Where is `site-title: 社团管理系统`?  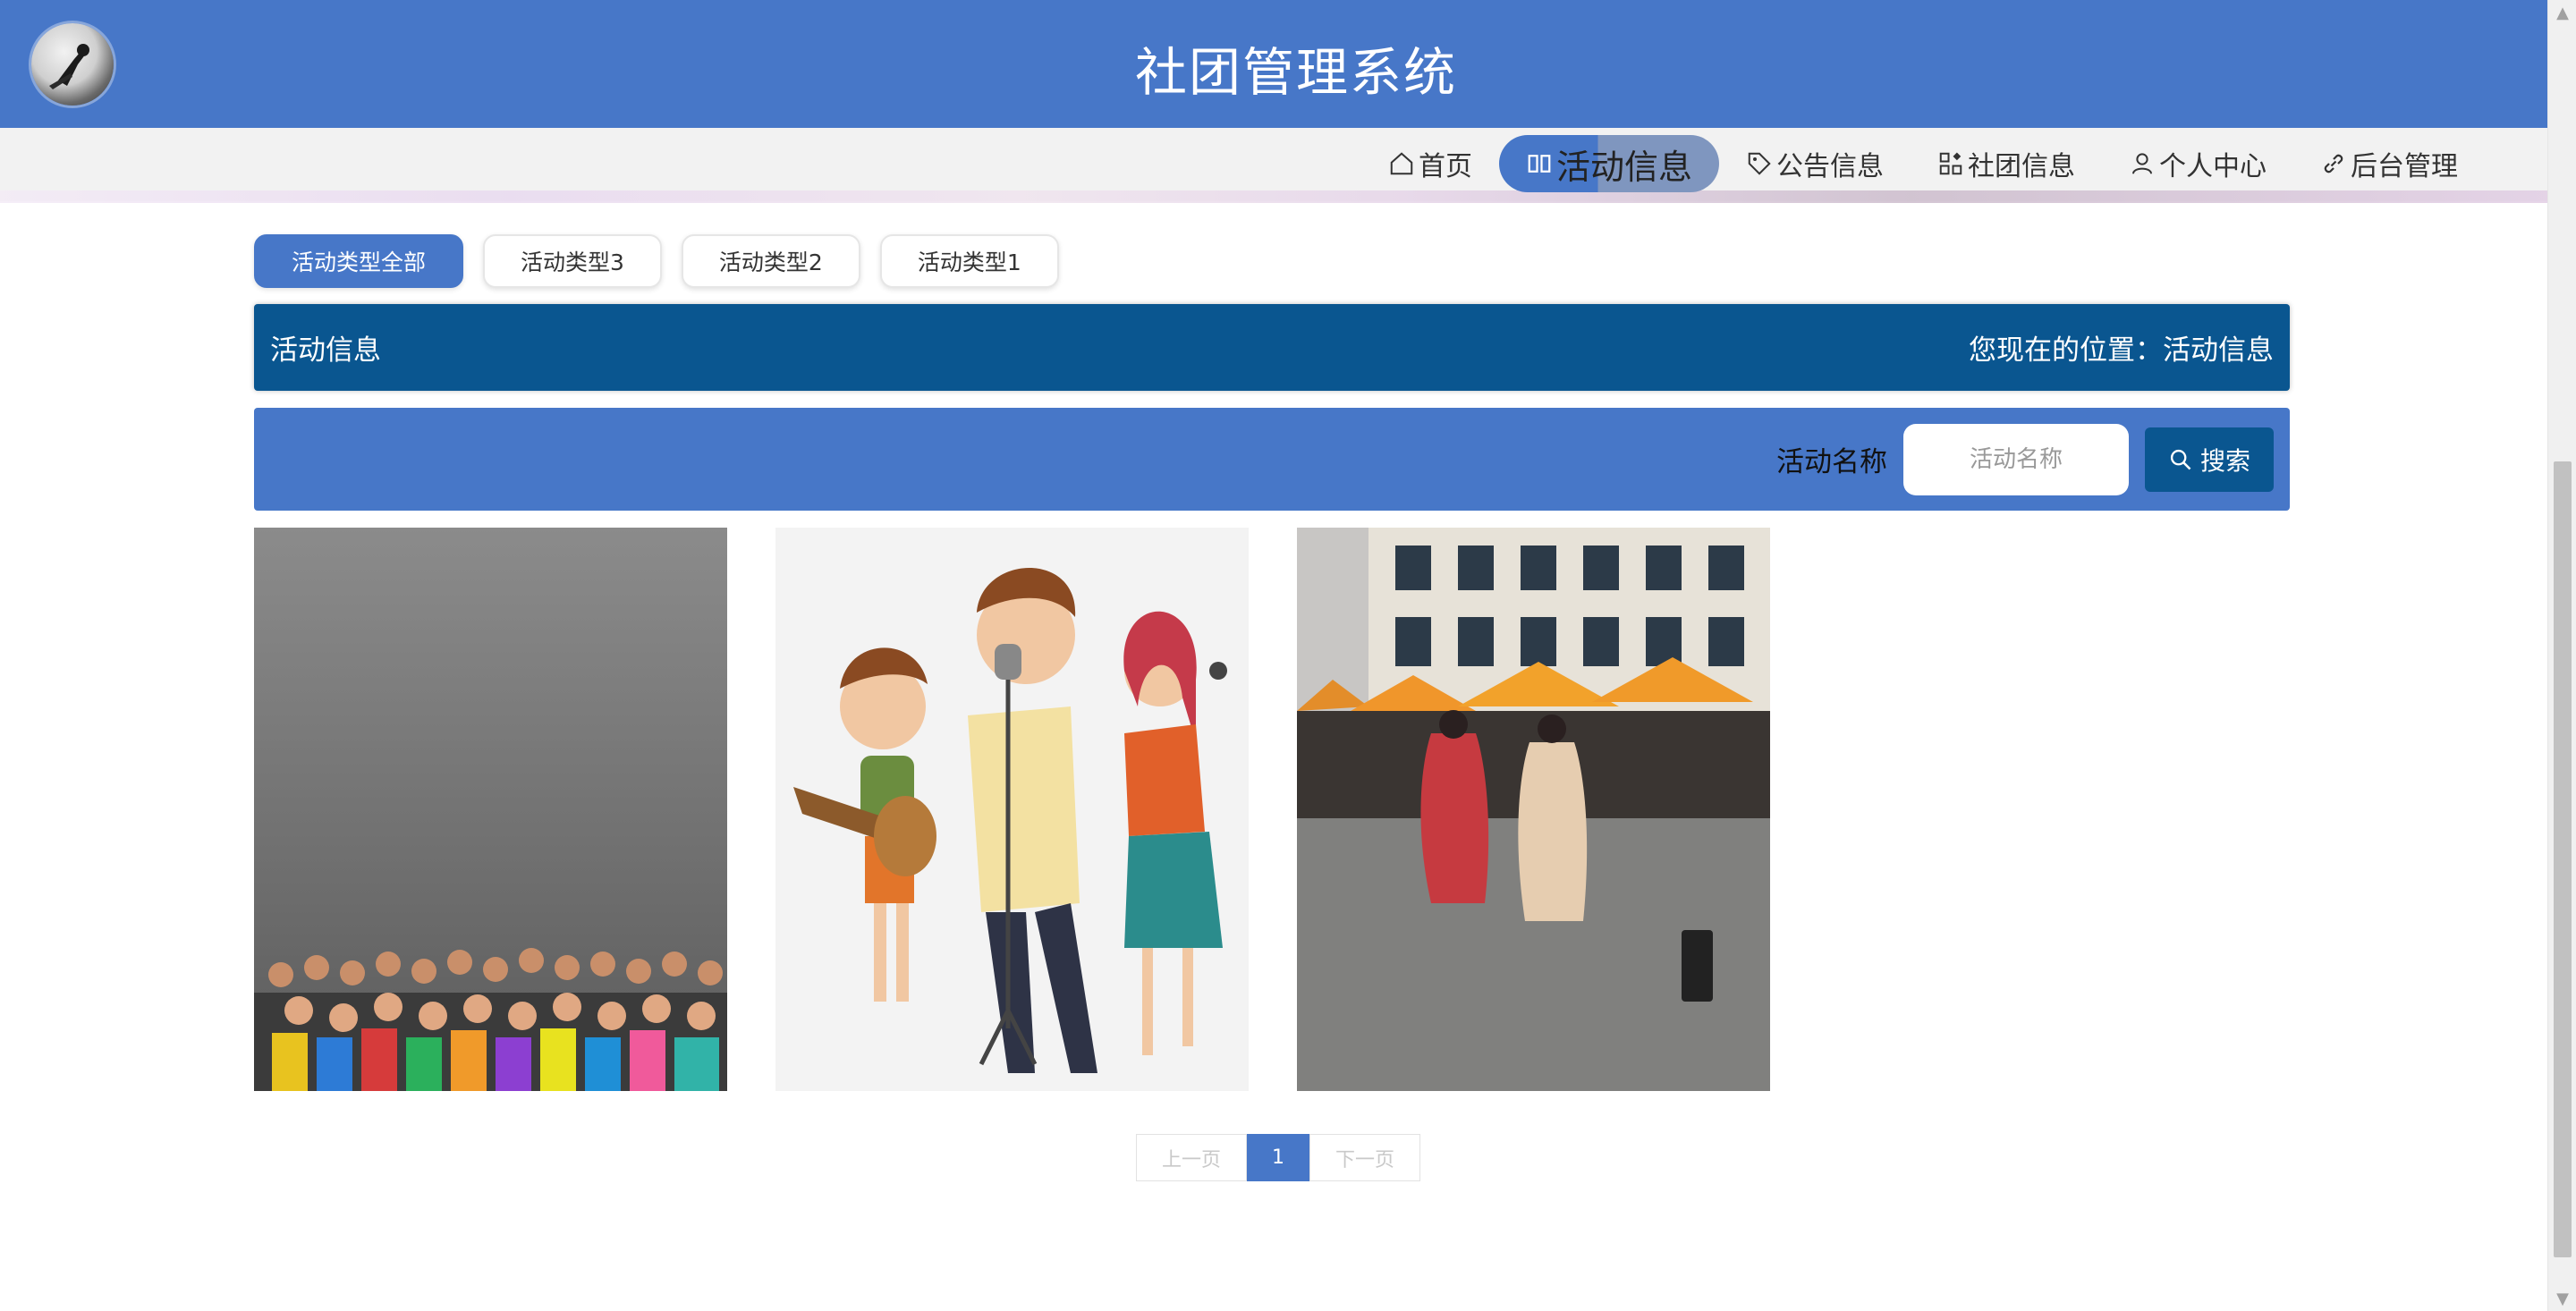
site-title: 社团管理系统 is located at coordinates (1295, 72).